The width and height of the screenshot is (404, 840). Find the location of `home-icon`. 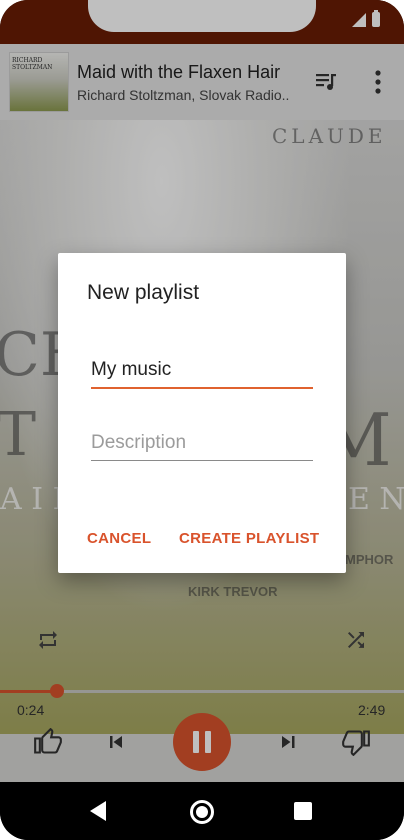

home-icon is located at coordinates (202, 812).